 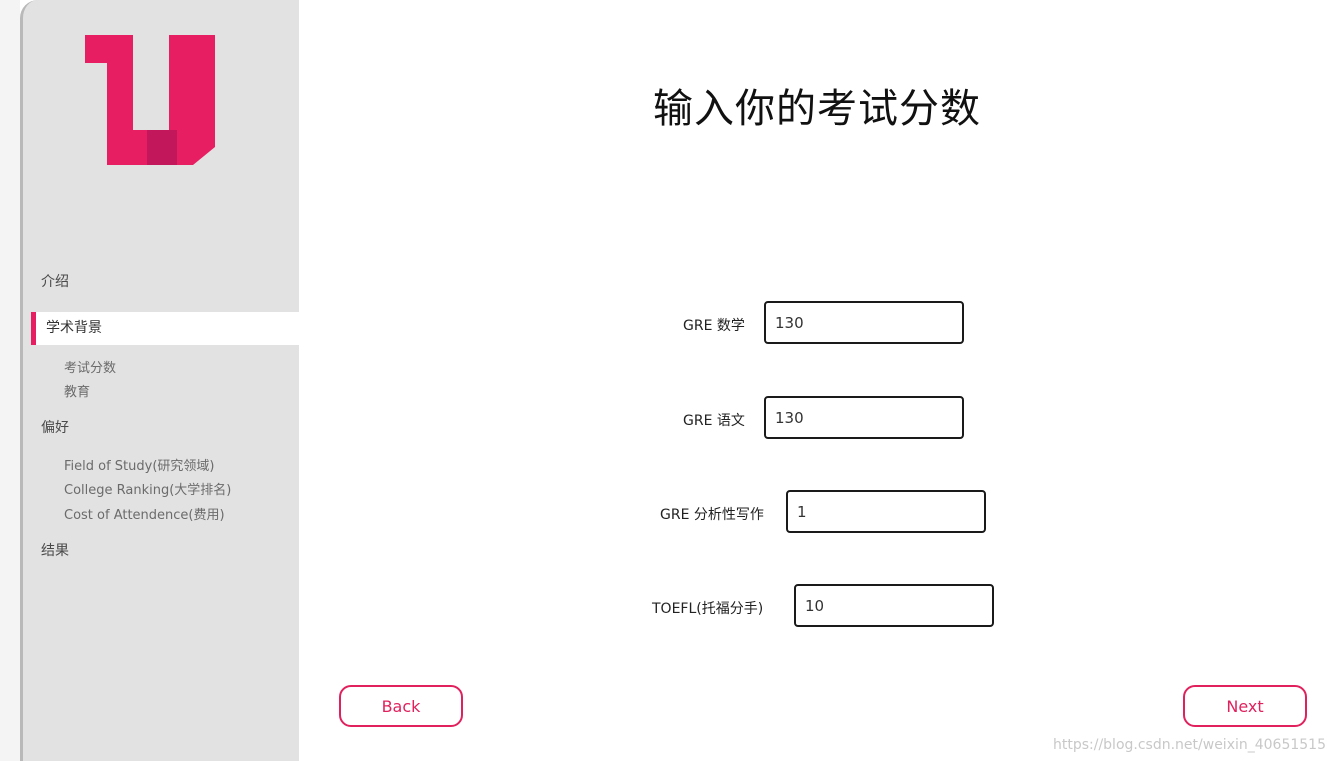 I want to click on gre-verbal-label: GRE 语文, so click(x=714, y=421).